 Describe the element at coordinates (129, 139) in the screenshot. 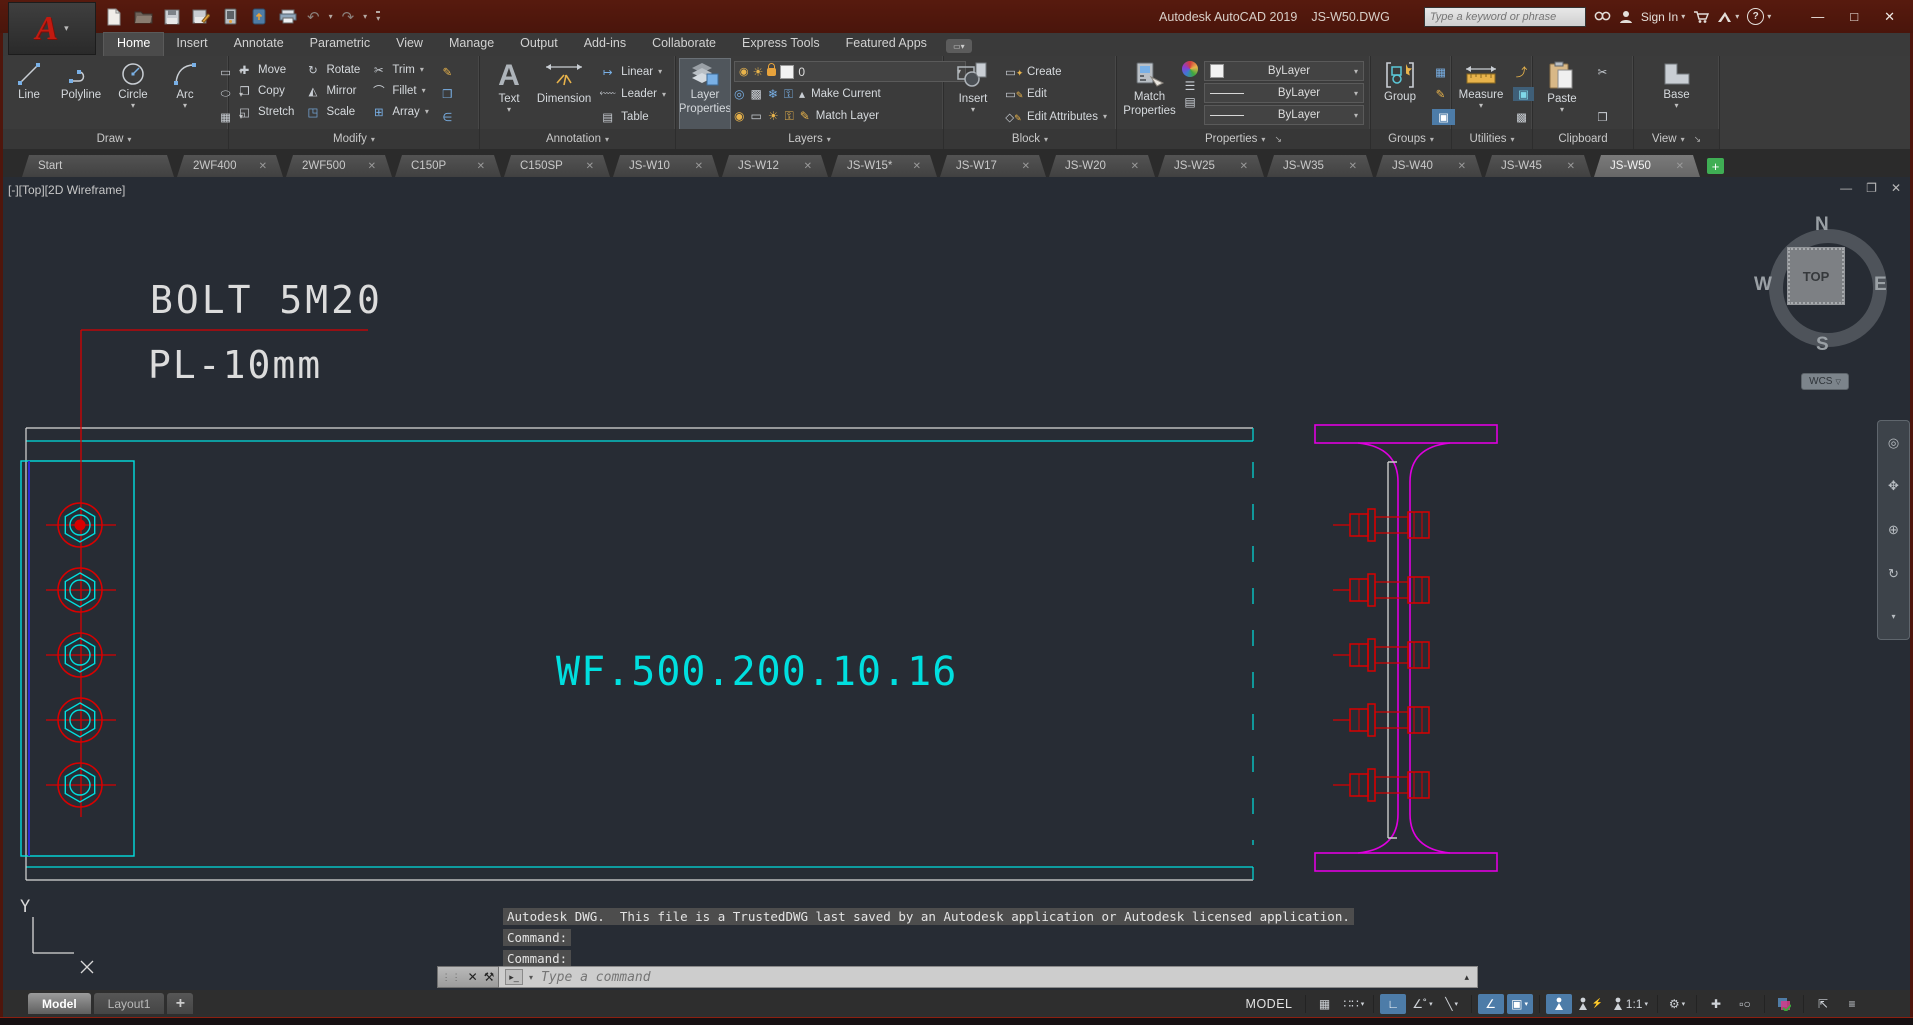

I see `draw-expand-icon: ▾` at that location.